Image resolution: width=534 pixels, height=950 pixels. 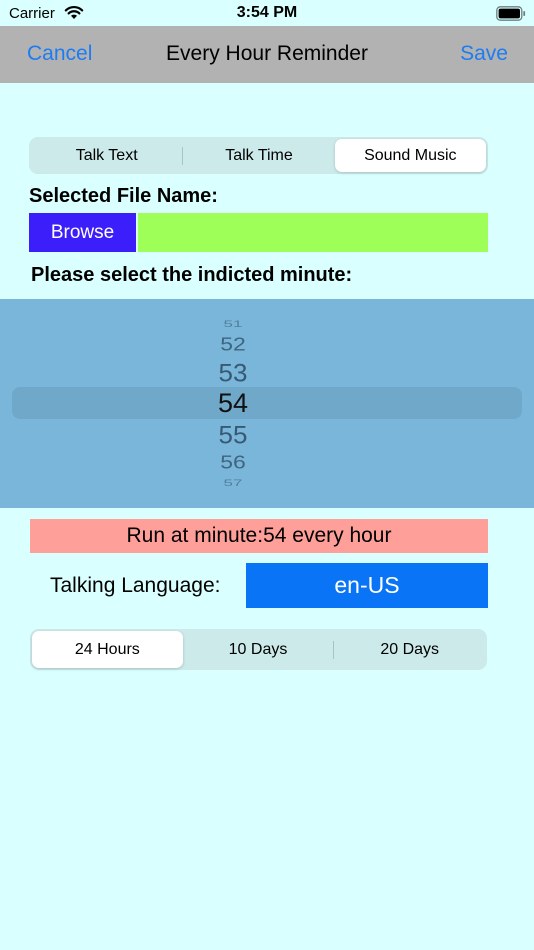 I want to click on picker-item: 51, so click(x=233, y=324).